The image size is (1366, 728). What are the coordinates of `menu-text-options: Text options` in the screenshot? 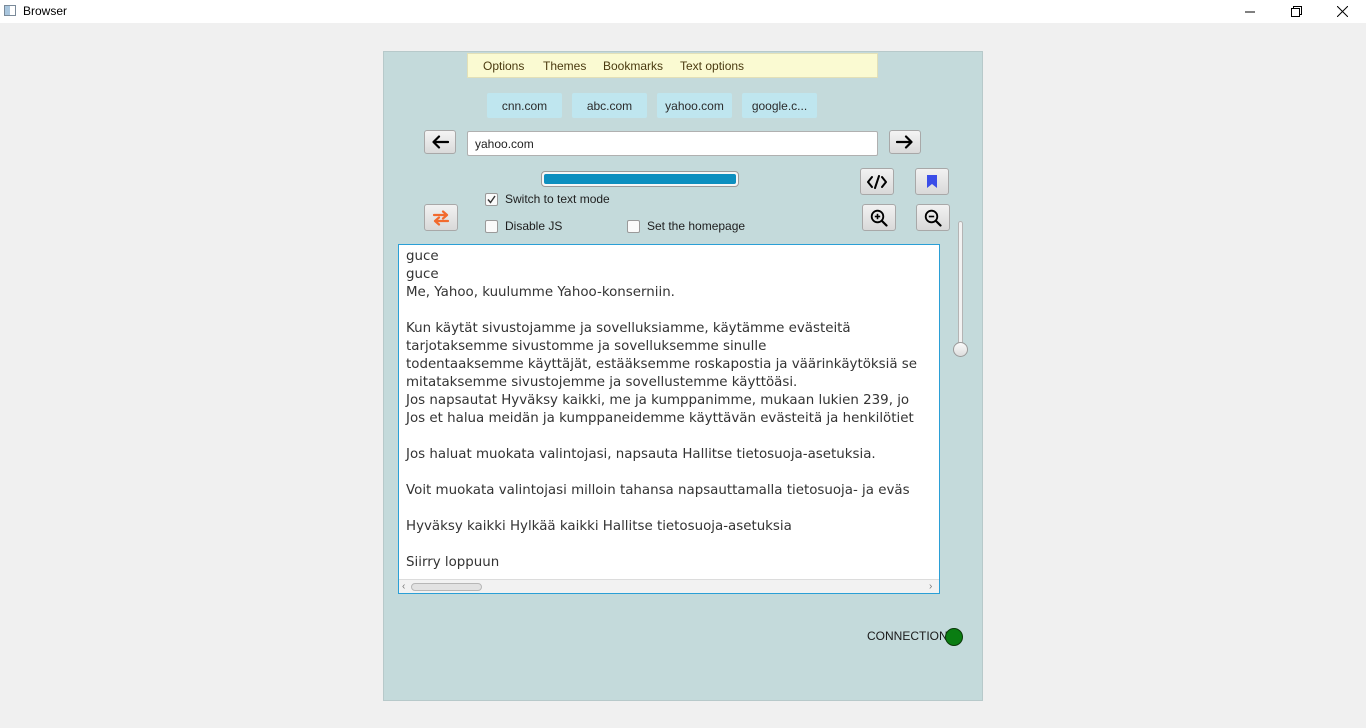 It's located at (712, 66).